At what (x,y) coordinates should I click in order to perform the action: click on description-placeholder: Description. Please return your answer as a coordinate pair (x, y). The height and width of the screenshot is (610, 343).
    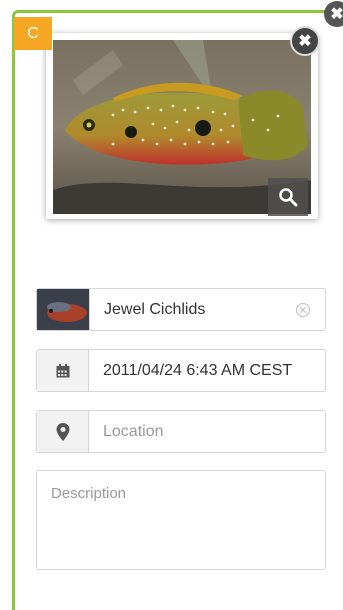
    Looking at the image, I should click on (89, 493).